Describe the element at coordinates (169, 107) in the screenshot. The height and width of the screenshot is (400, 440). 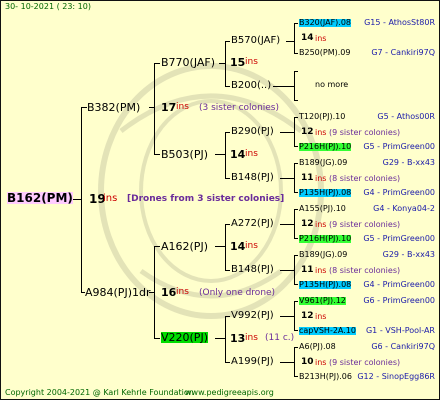
I see `gen1-b382-ins-count: 17` at that location.